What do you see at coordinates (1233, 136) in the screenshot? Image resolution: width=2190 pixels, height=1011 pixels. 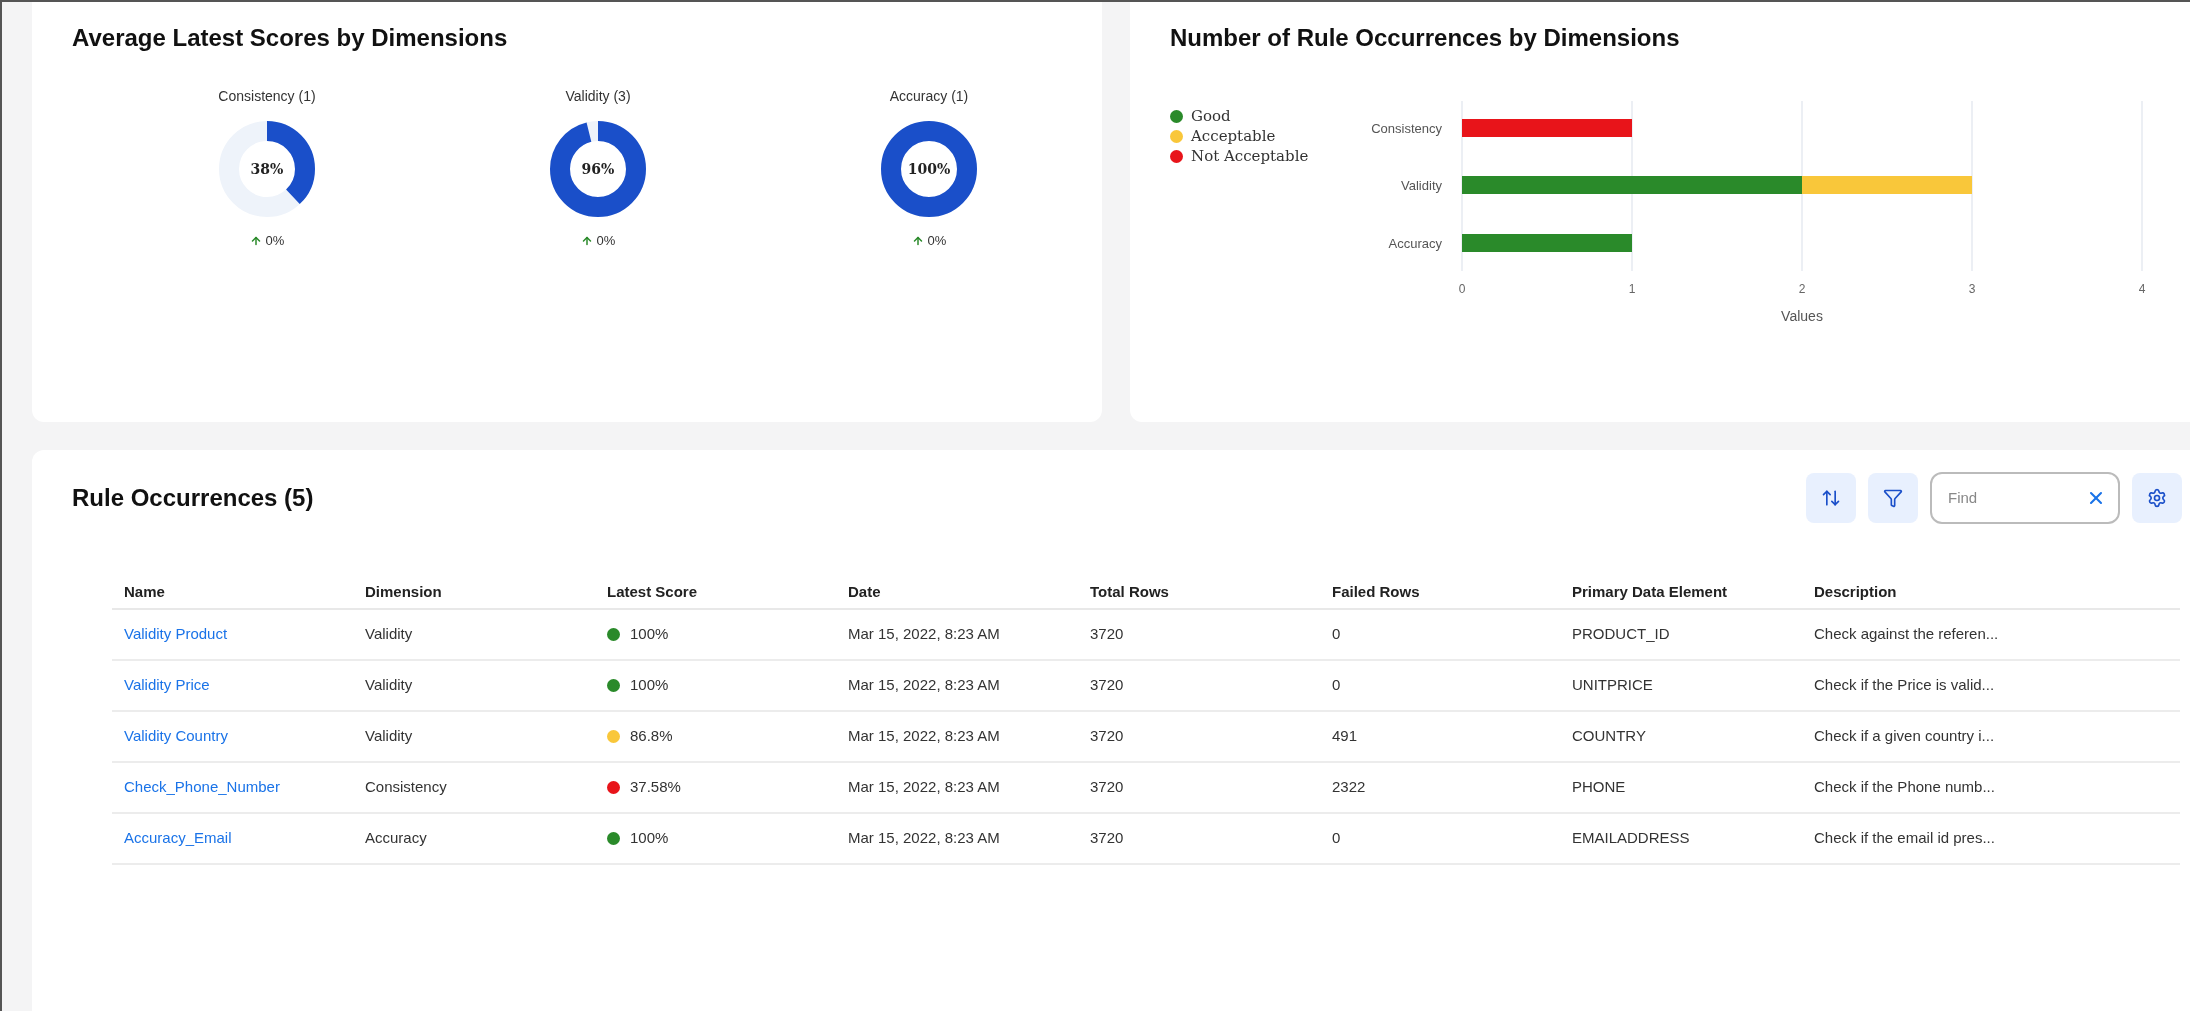 I see `legend-label: Acceptable` at bounding box center [1233, 136].